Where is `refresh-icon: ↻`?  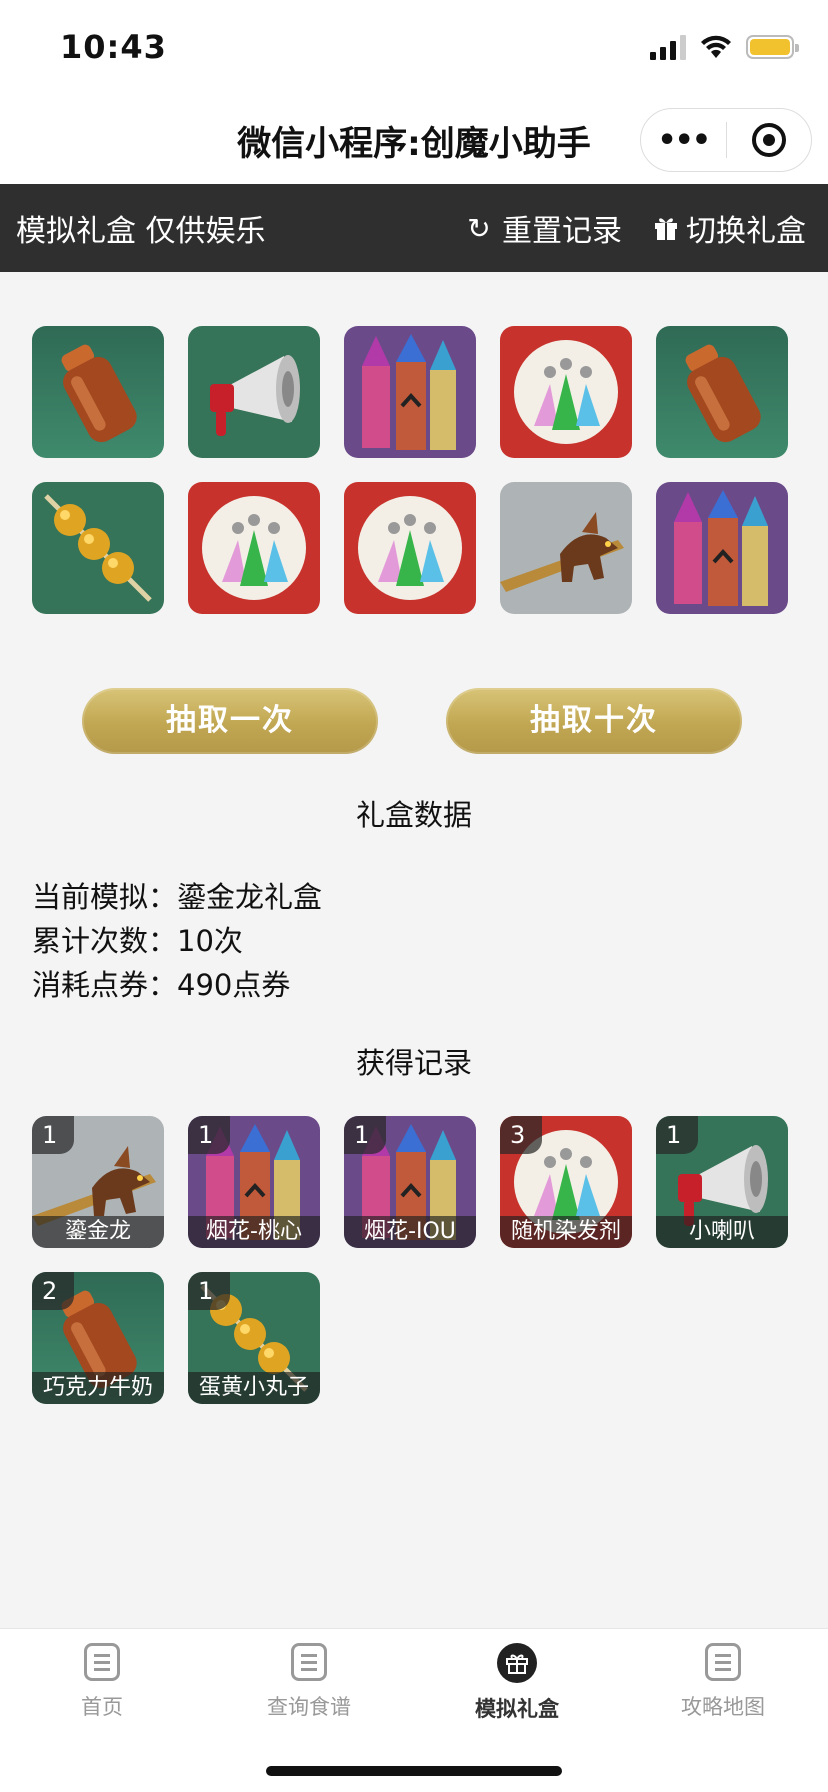 refresh-icon: ↻ is located at coordinates (479, 228).